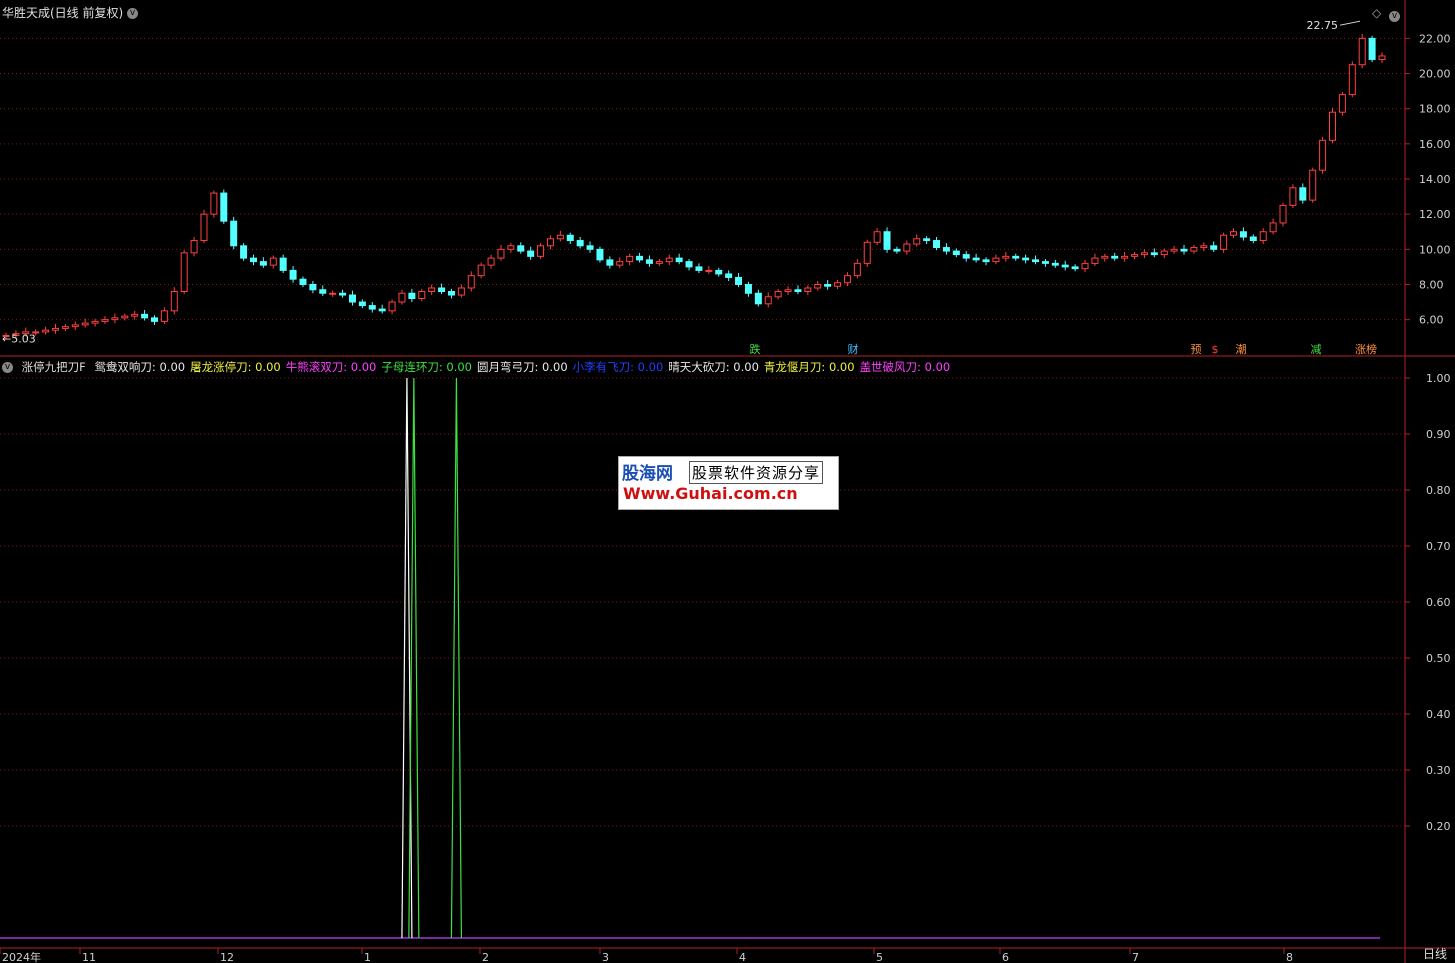 Image resolution: width=1455 pixels, height=963 pixels. What do you see at coordinates (1438, 434) in the screenshot?
I see `ytick-label-ind: 0.90` at bounding box center [1438, 434].